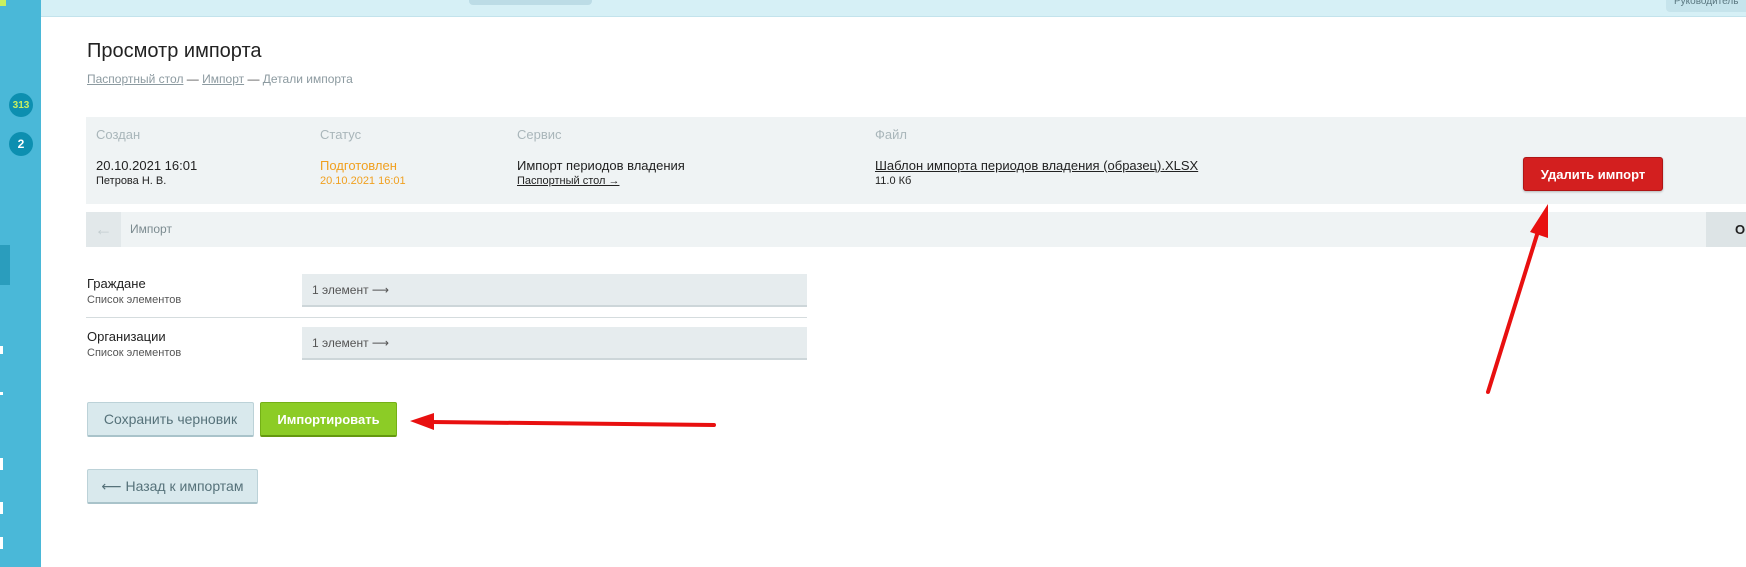 Image resolution: width=1746 pixels, height=567 pixels. What do you see at coordinates (20, 283) in the screenshot?
I see `sidebar: 313 2` at bounding box center [20, 283].